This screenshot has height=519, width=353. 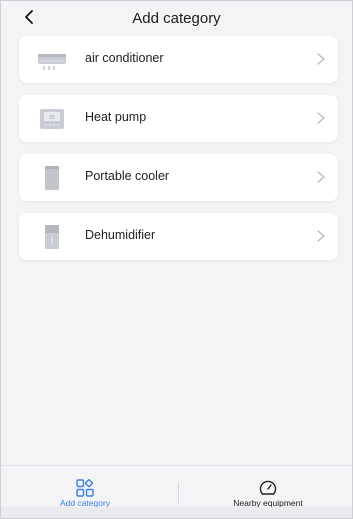 I want to click on svg-text: 25, so click(x=52, y=118).